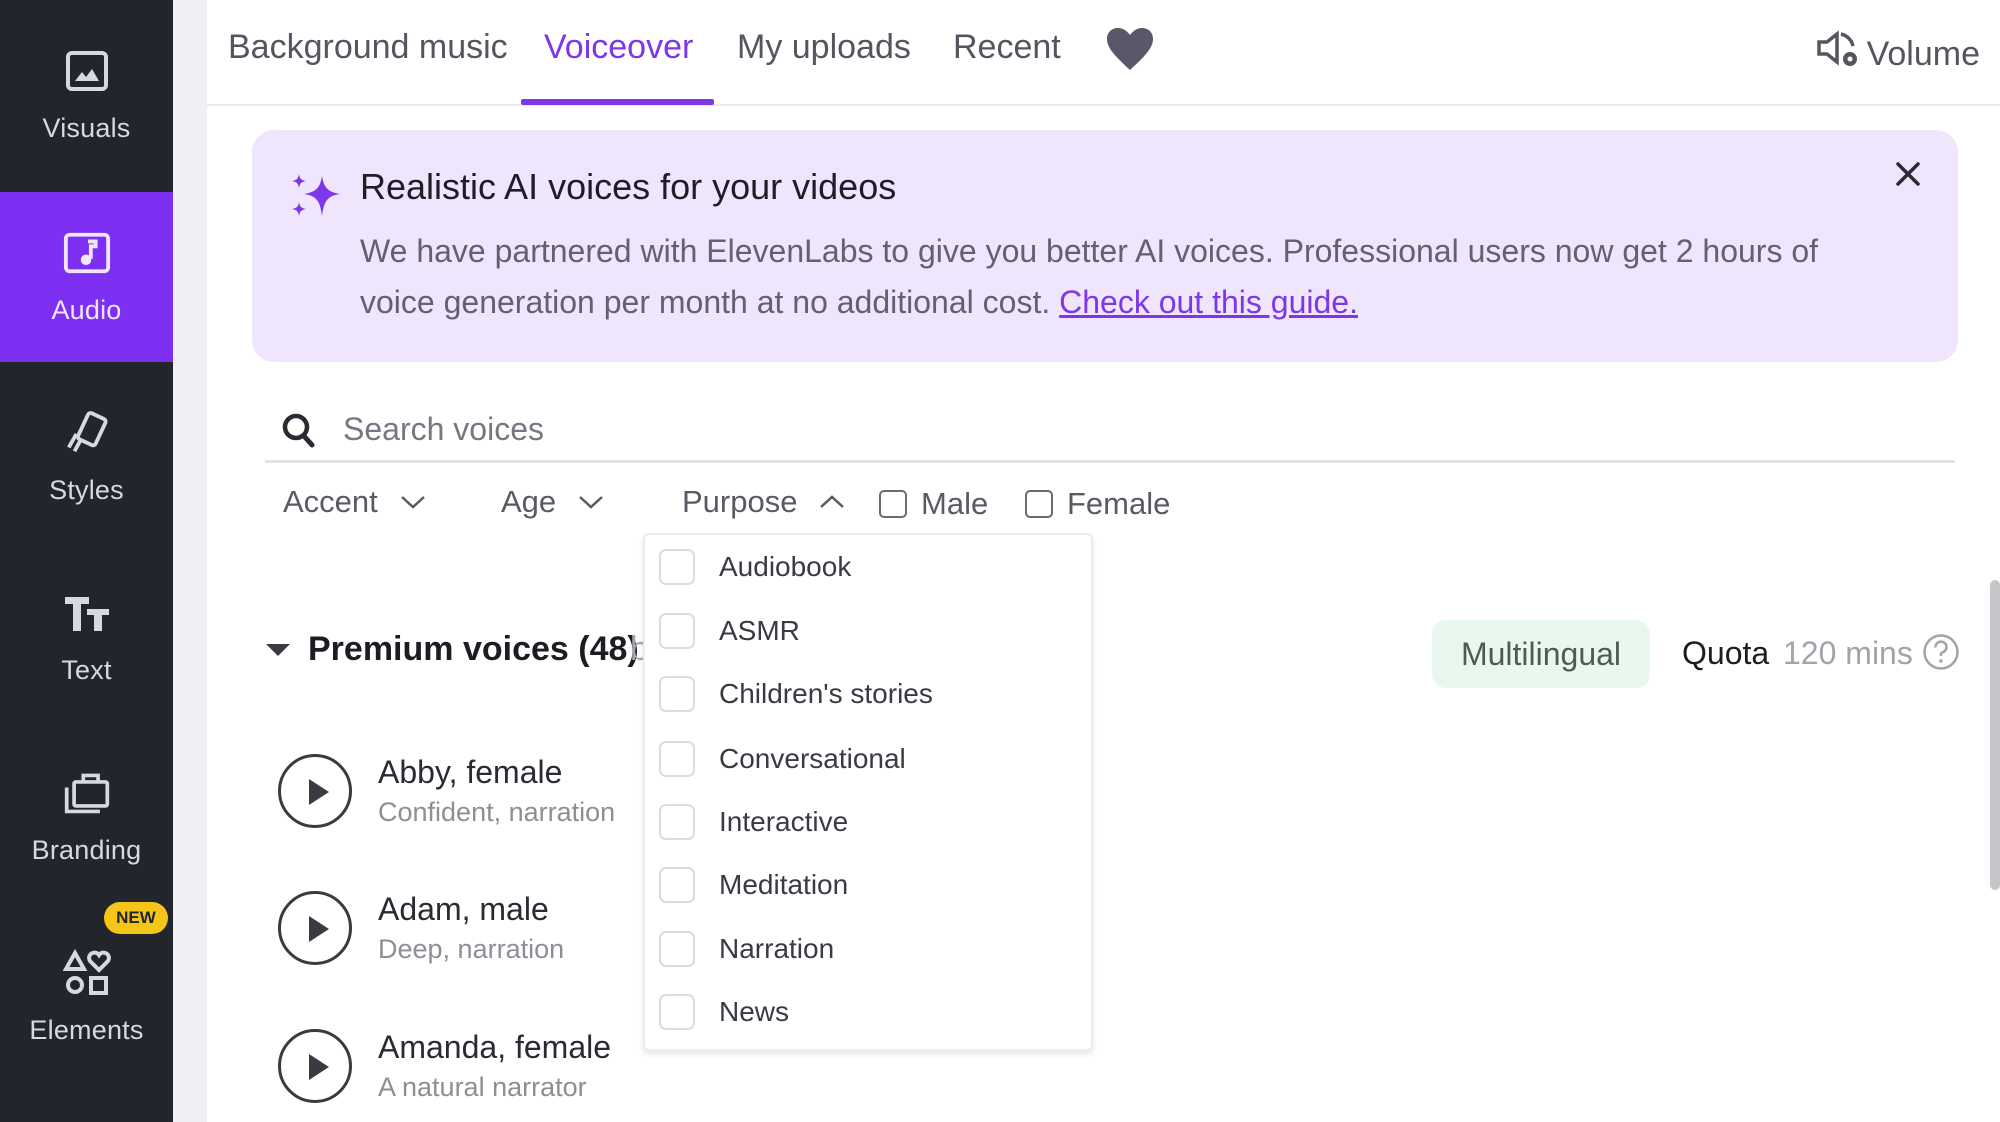  Describe the element at coordinates (1007, 47) in the screenshot. I see `tab-recent: Recent` at that location.